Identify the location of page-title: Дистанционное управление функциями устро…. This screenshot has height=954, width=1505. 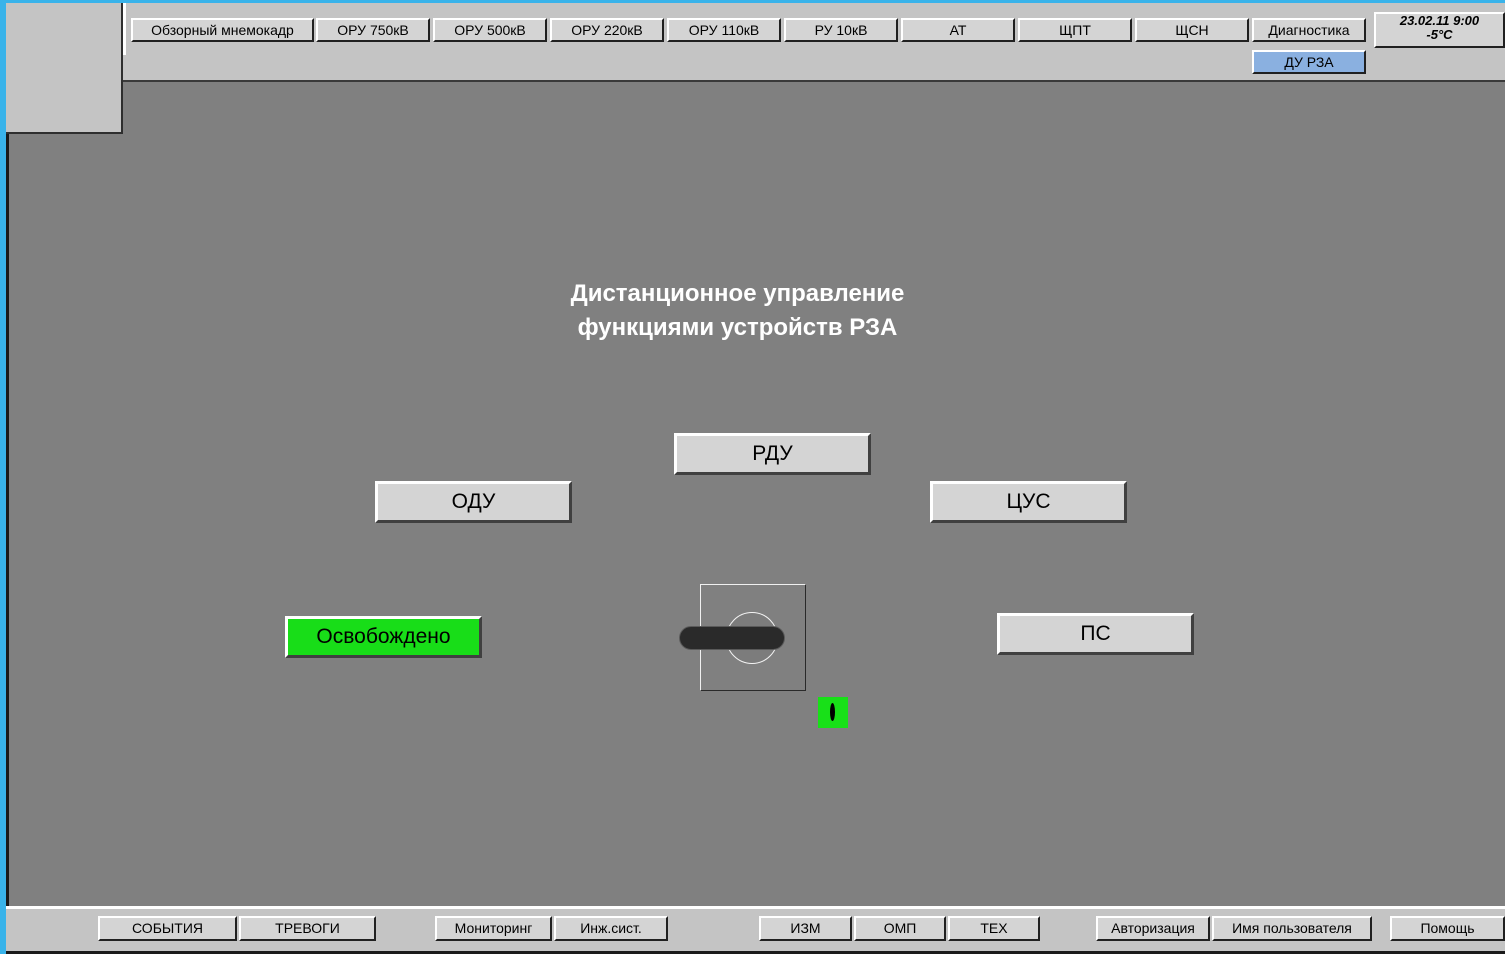
(737, 311).